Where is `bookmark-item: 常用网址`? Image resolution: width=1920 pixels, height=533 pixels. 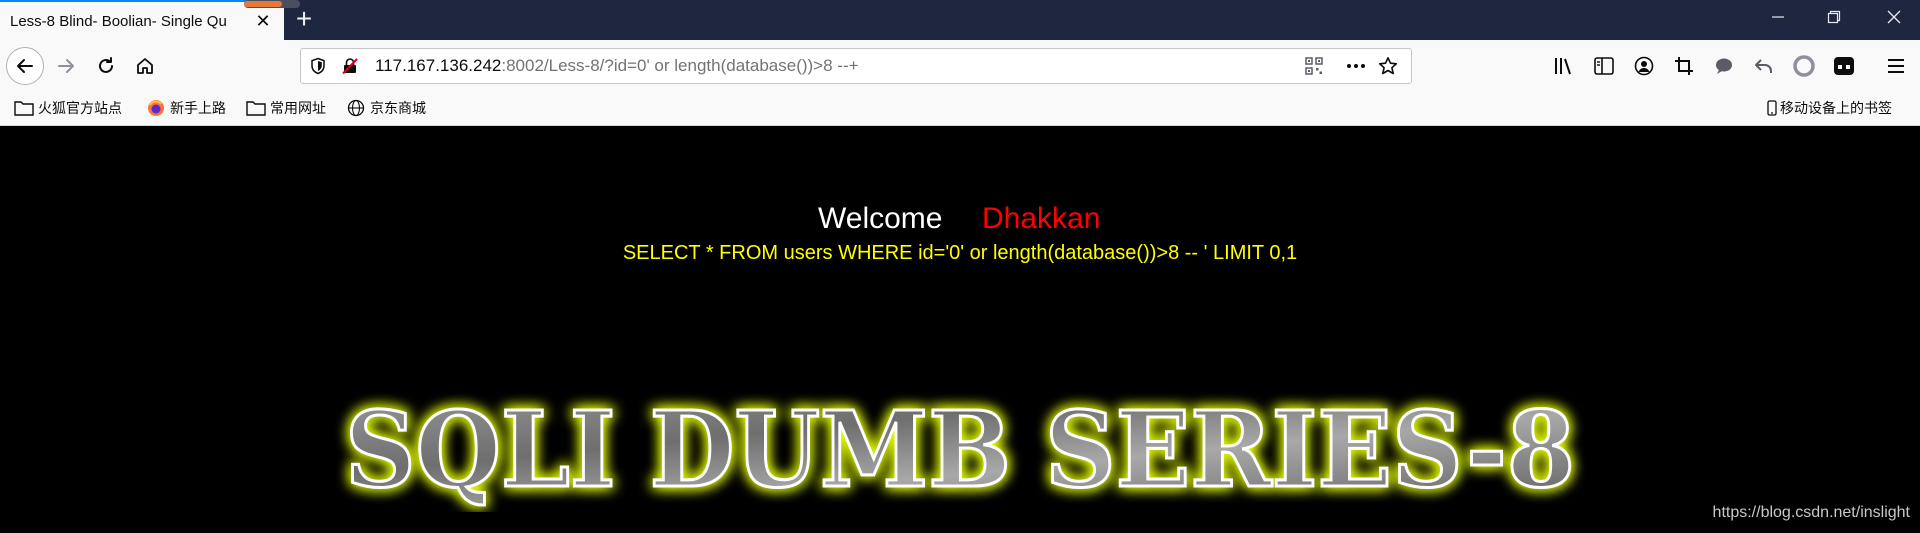
bookmark-item: 常用网址 is located at coordinates (286, 108).